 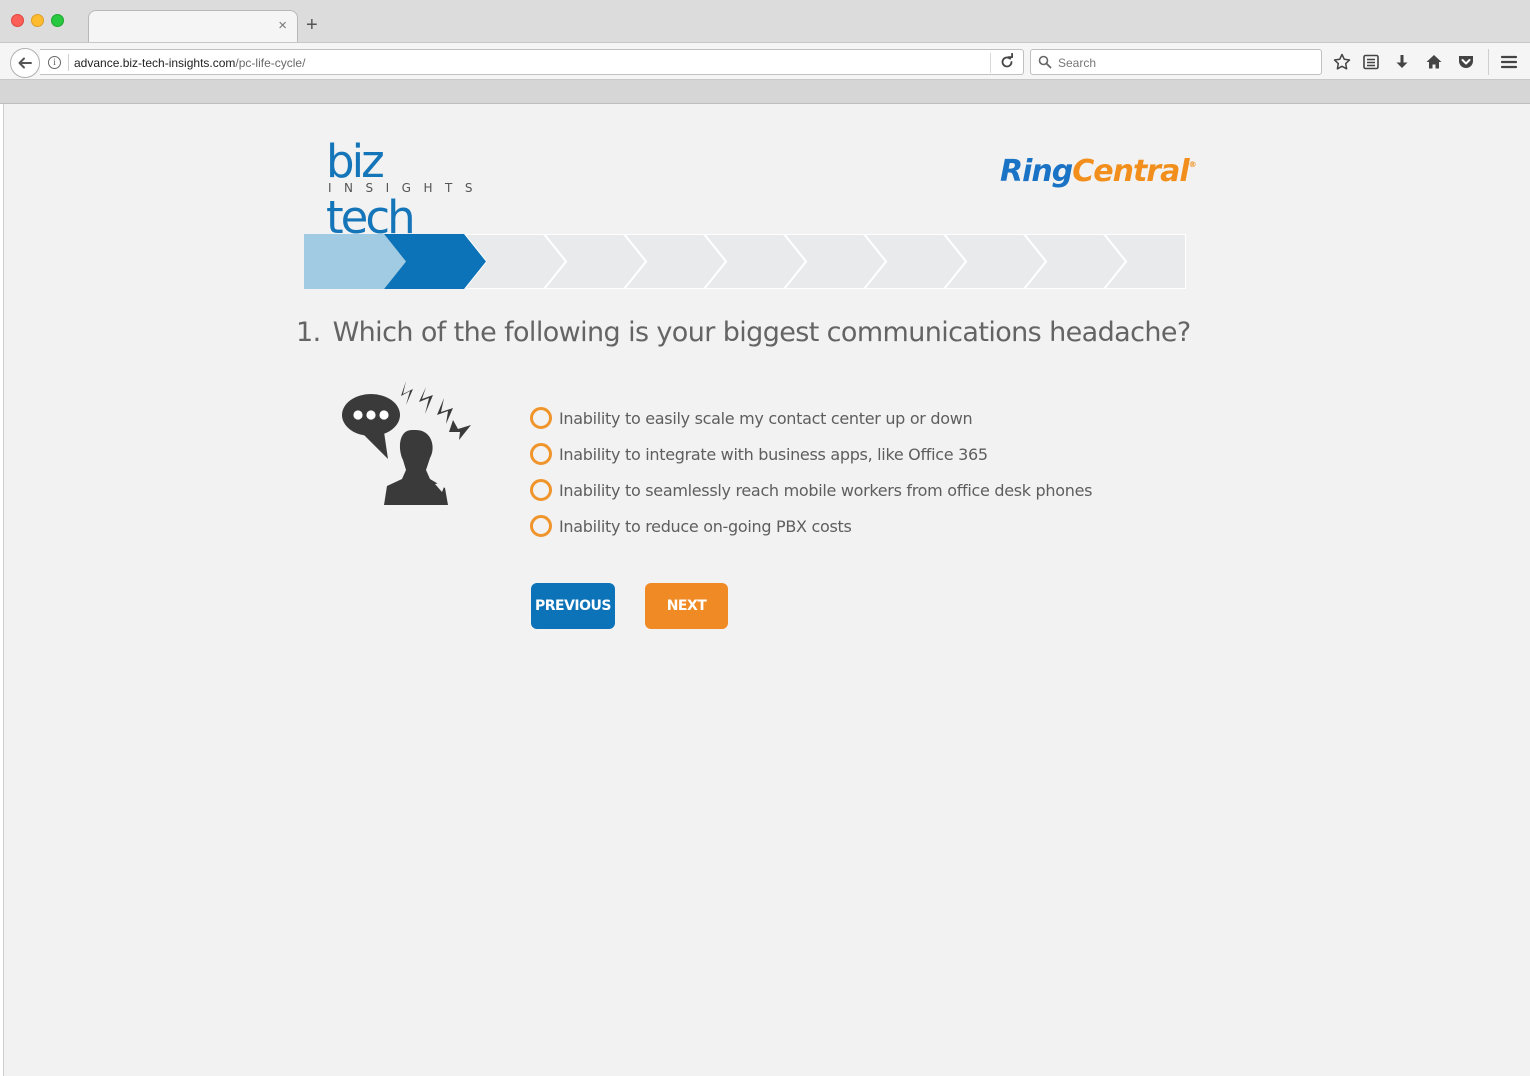 What do you see at coordinates (270, 63) in the screenshot?
I see `url-path: /pc-life-cycle/` at bounding box center [270, 63].